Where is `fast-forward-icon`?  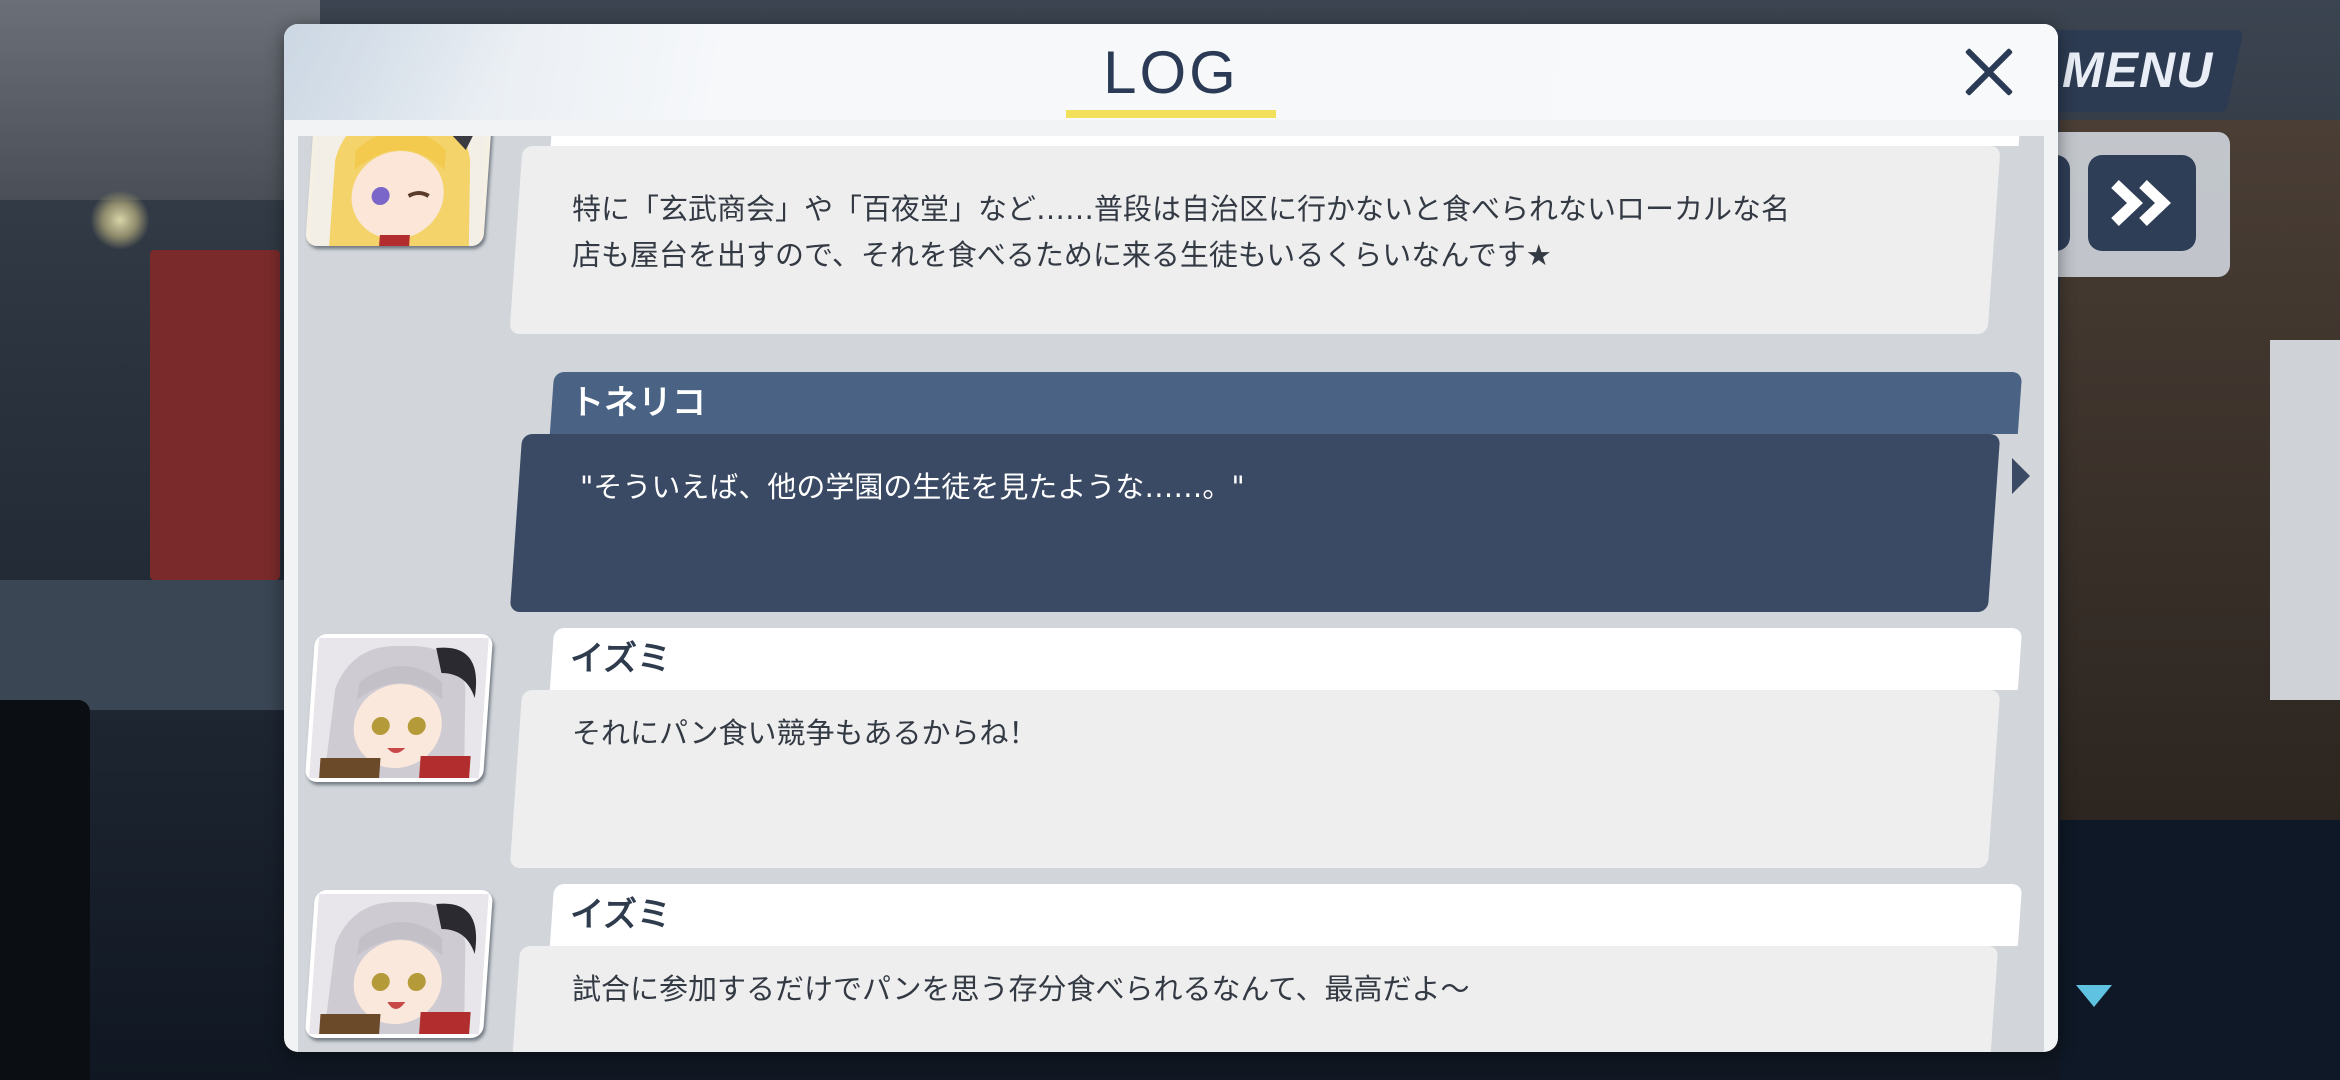 fast-forward-icon is located at coordinates (2141, 203).